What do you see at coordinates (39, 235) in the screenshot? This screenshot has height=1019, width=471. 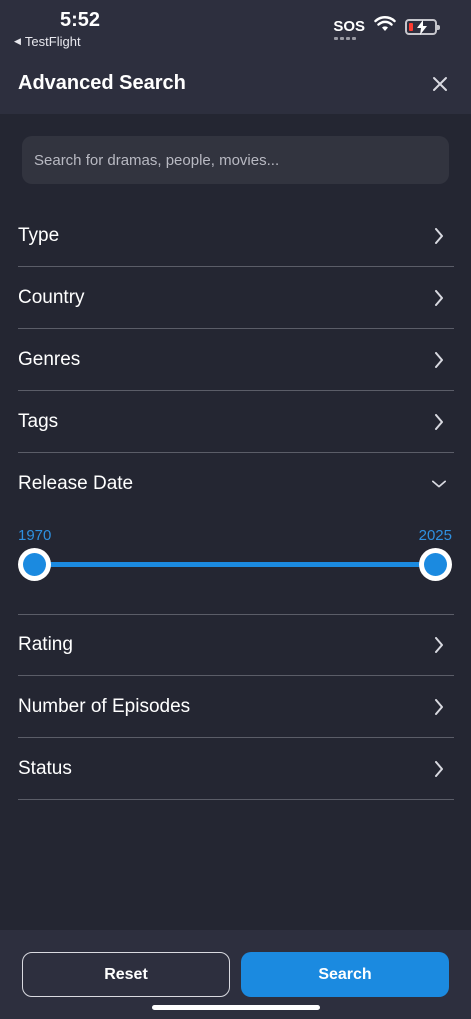 I see `filter-label: Type` at bounding box center [39, 235].